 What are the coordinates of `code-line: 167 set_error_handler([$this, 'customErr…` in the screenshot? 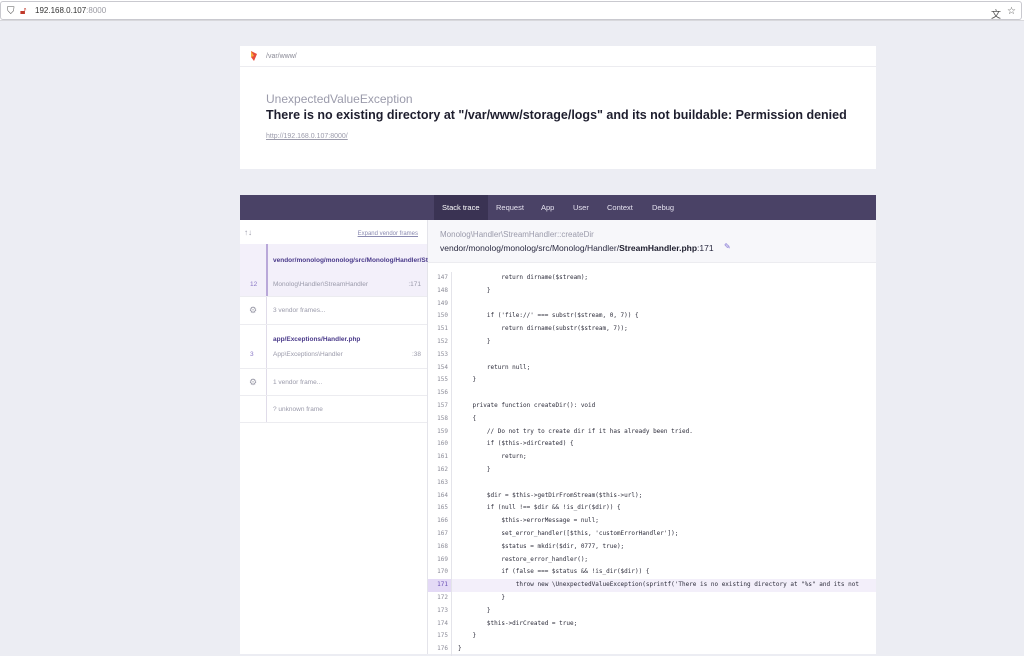 It's located at (652, 534).